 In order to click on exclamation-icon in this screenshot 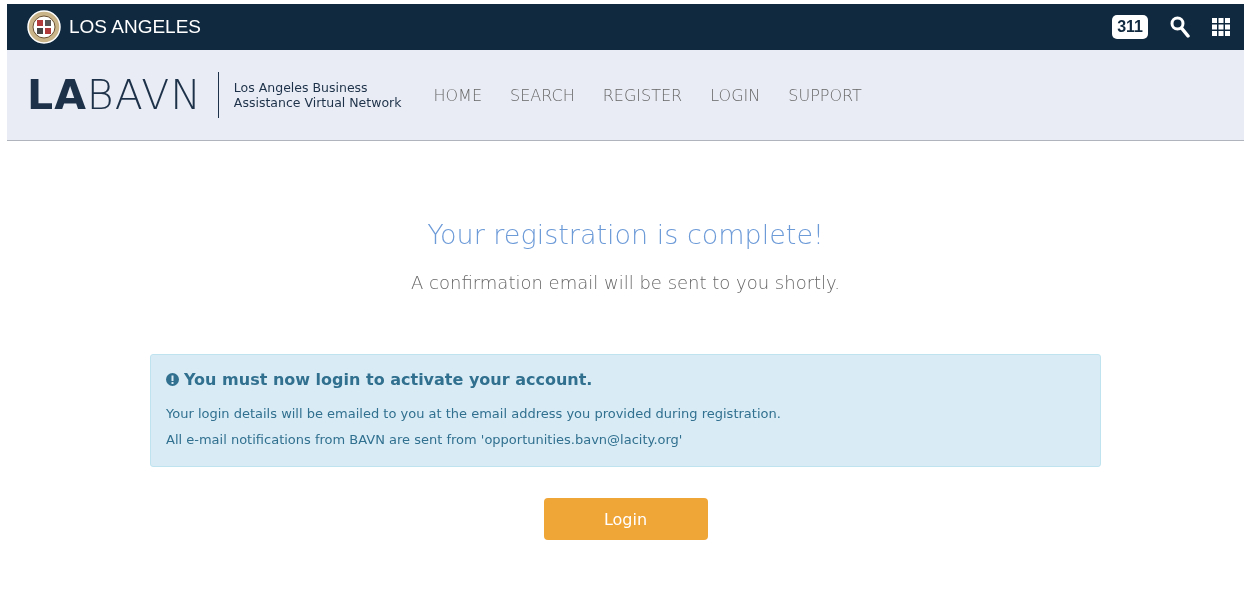, I will do `click(172, 379)`.